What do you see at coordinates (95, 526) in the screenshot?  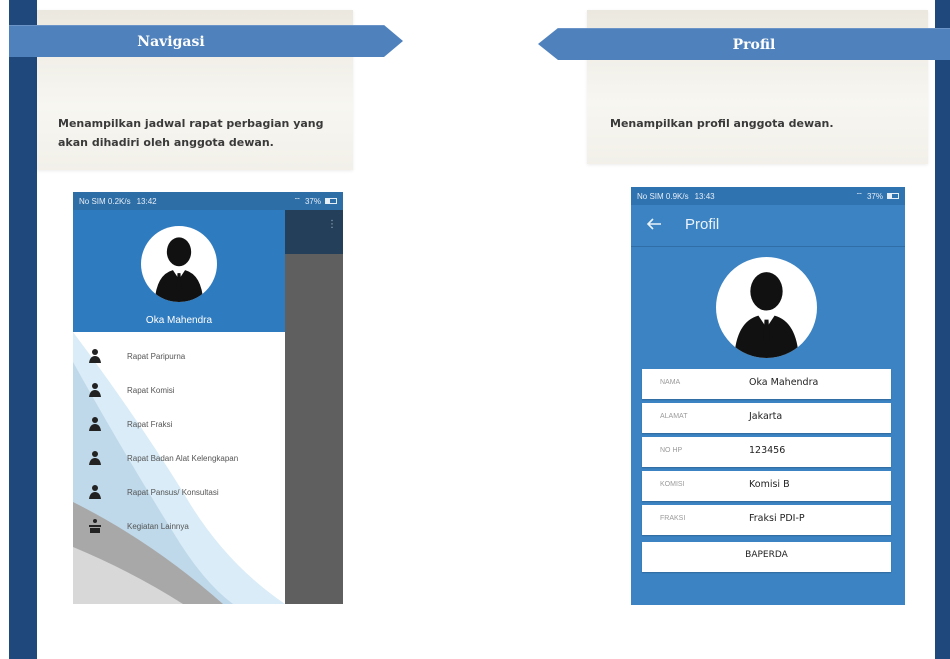 I see `podium-icon` at bounding box center [95, 526].